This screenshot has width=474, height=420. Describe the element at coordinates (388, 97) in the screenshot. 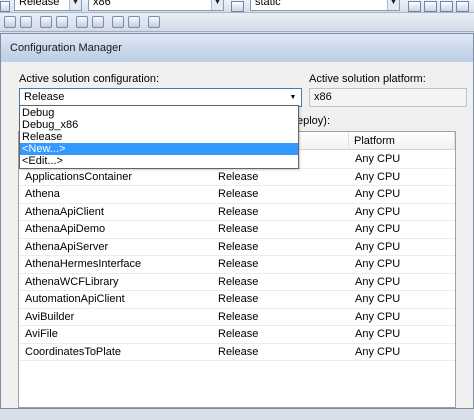

I see `solution-platform-combo: x86` at that location.